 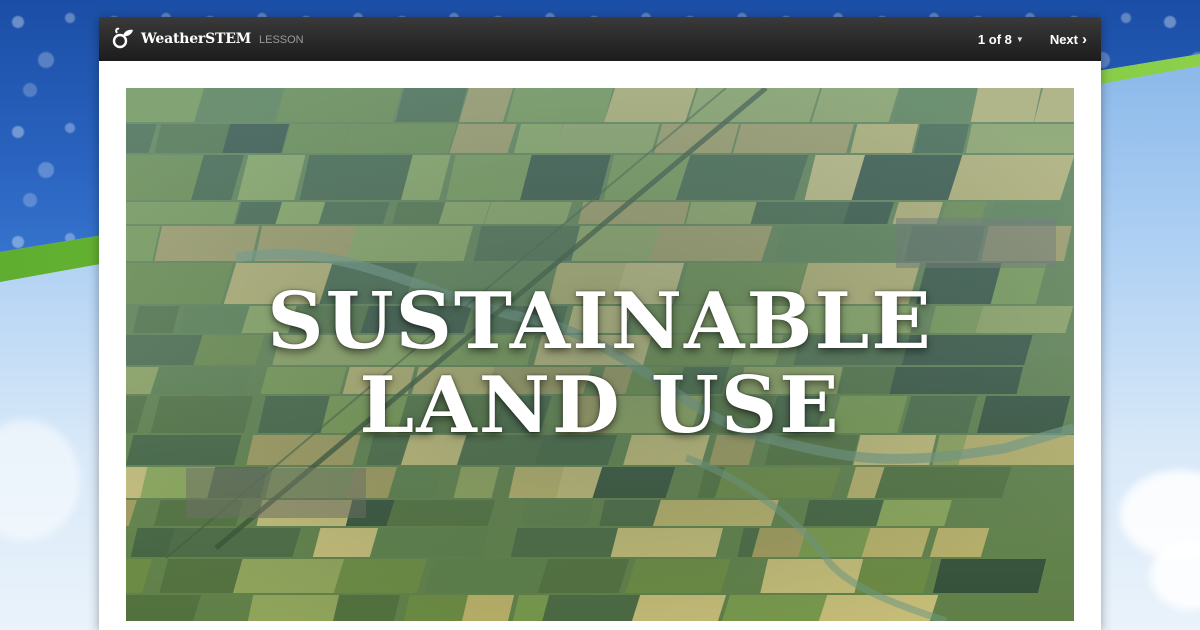 I want to click on caret-down-icon: ▼, so click(x=1019, y=39).